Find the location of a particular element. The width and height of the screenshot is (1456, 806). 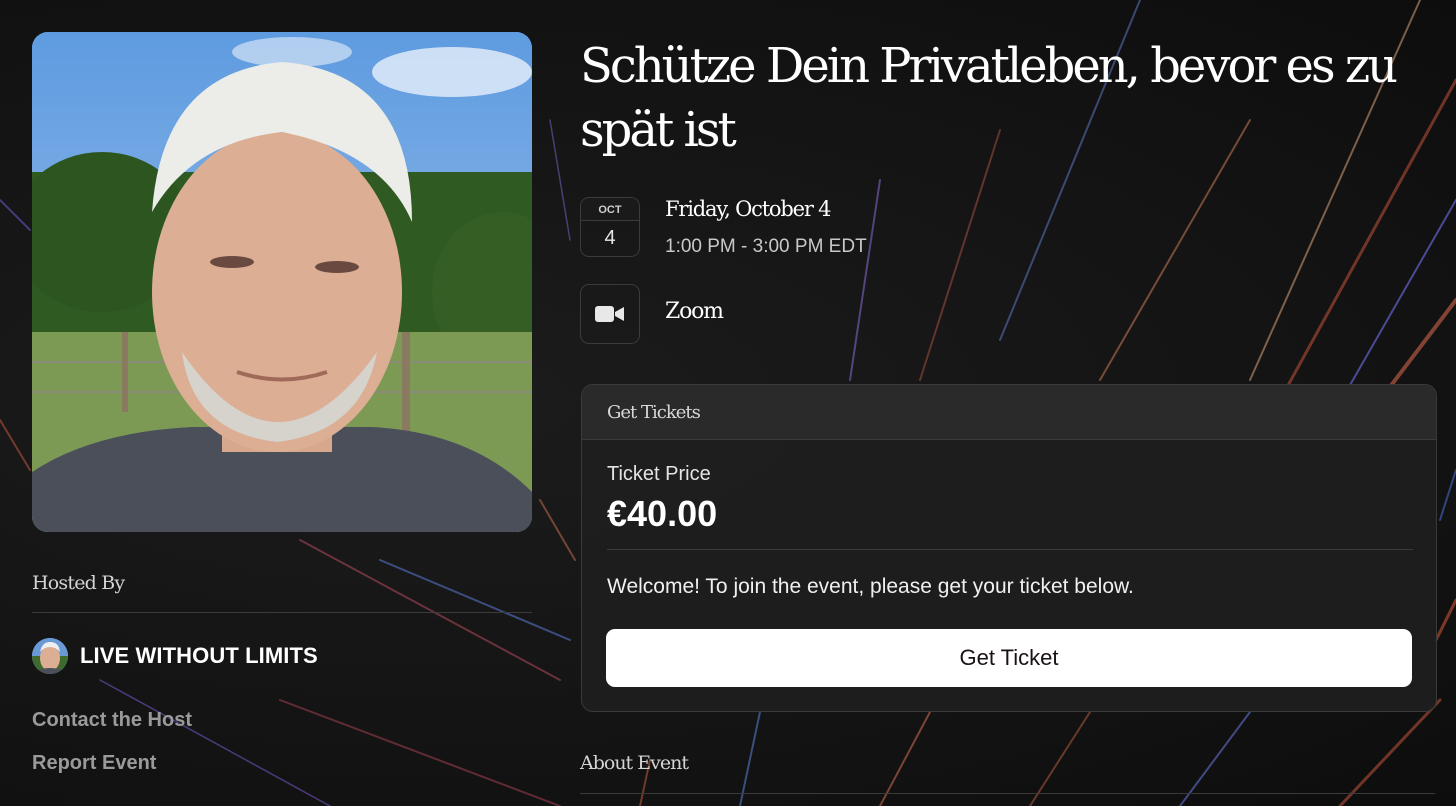

video-camera-icon is located at coordinates (610, 314).